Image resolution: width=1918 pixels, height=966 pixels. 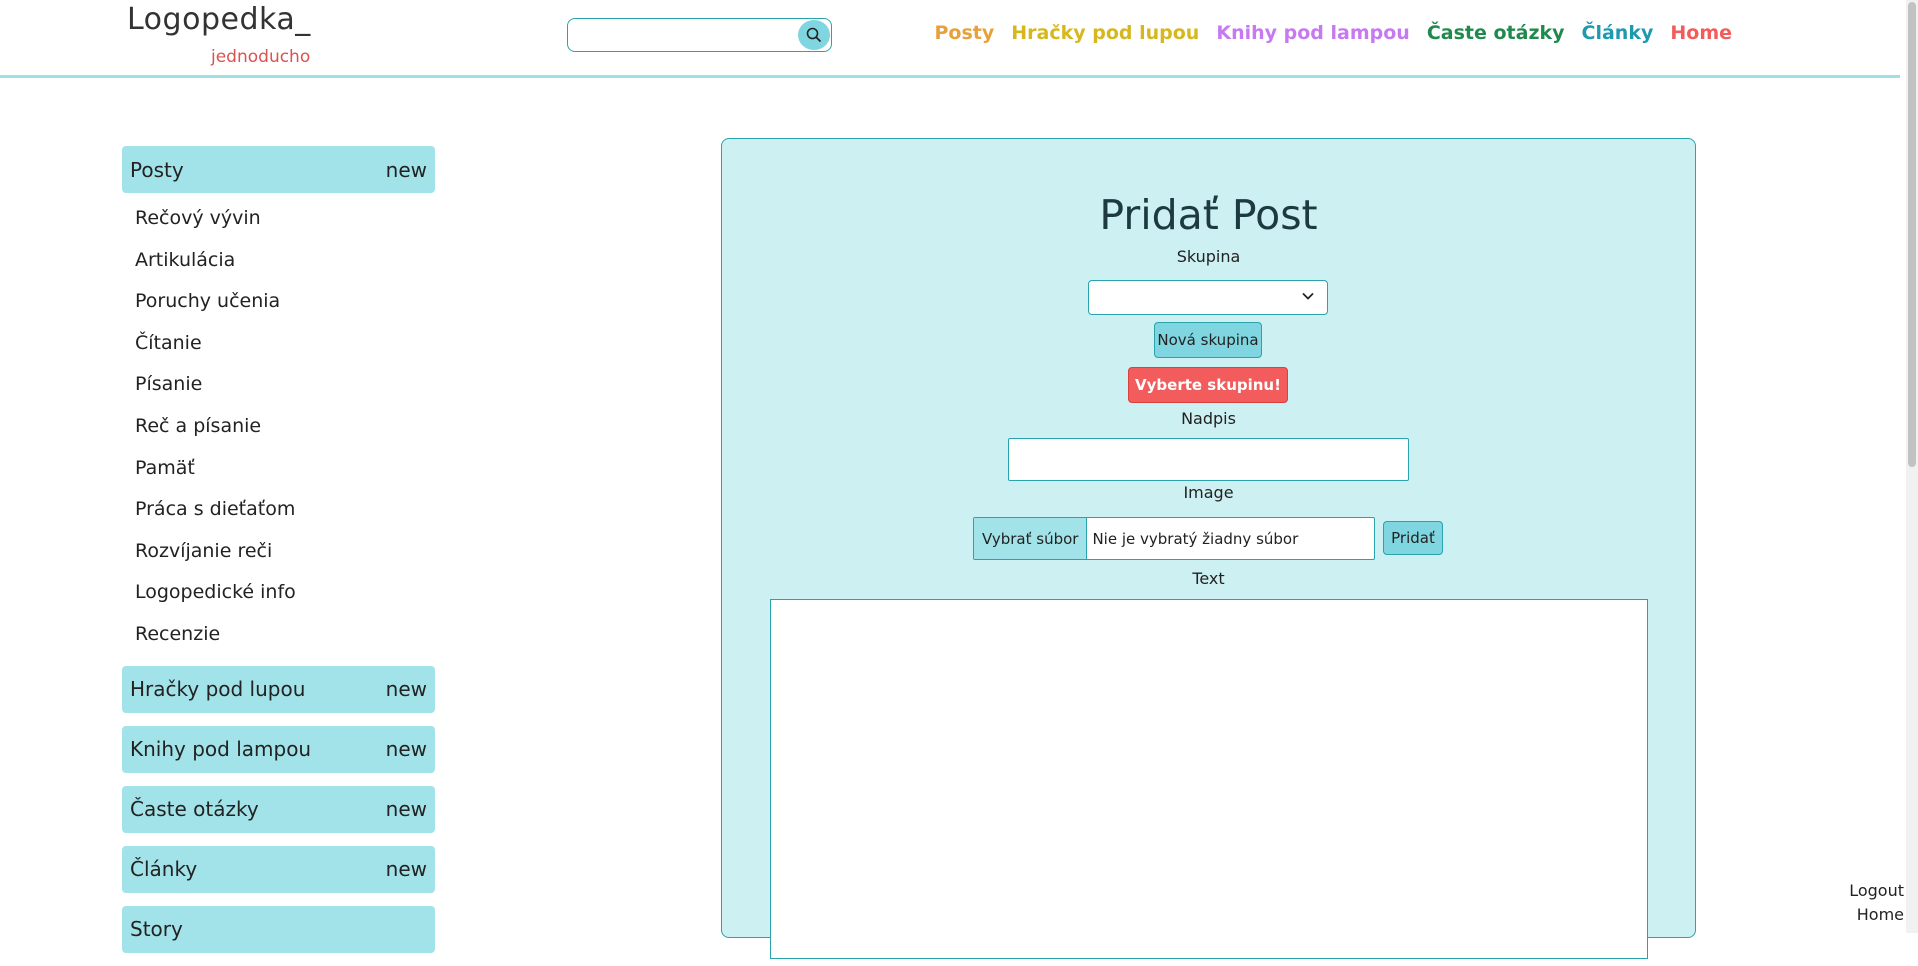 What do you see at coordinates (278, 635) in the screenshot?
I see `sidebar-subitem: Recenzie` at bounding box center [278, 635].